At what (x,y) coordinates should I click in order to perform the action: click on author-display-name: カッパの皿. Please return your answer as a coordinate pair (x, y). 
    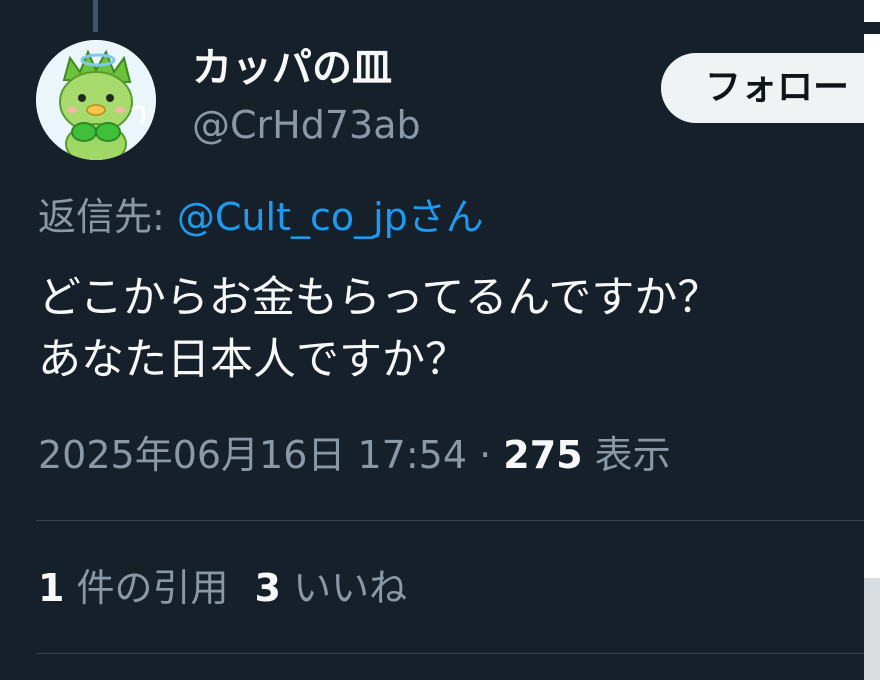
    Looking at the image, I should click on (292, 68).